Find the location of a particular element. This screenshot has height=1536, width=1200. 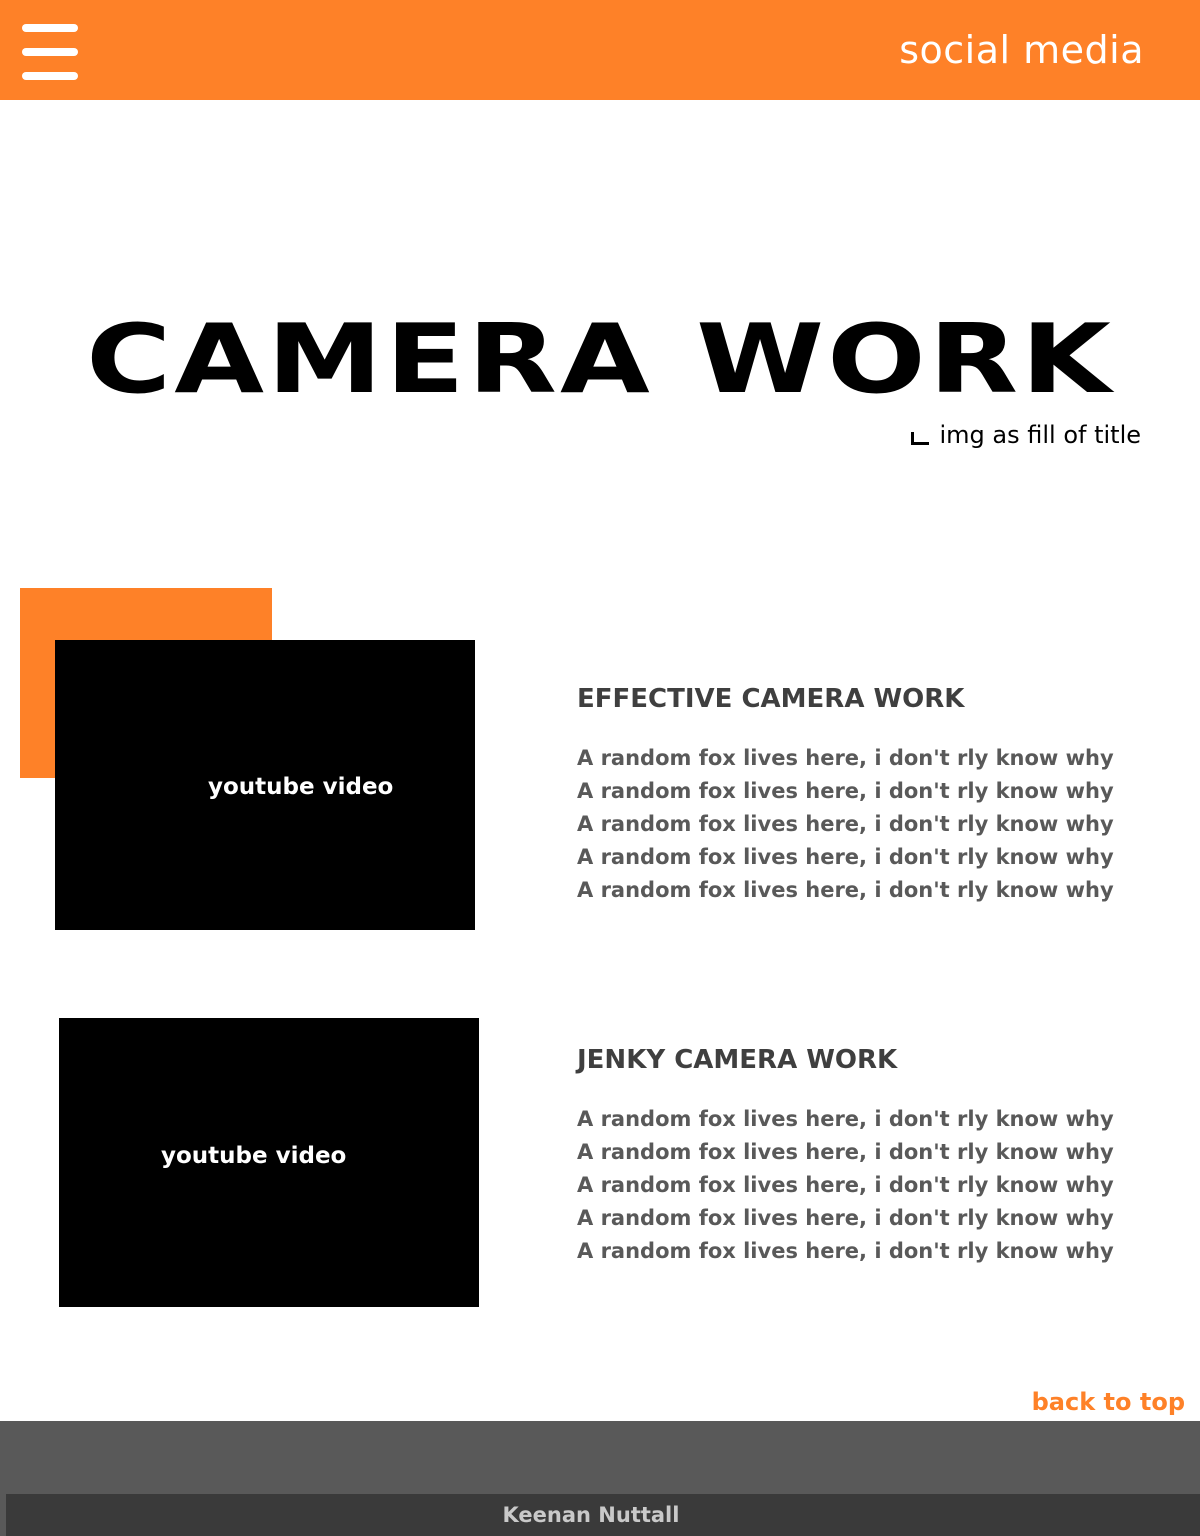

back-to-top-link: back to top is located at coordinates (1108, 1402).